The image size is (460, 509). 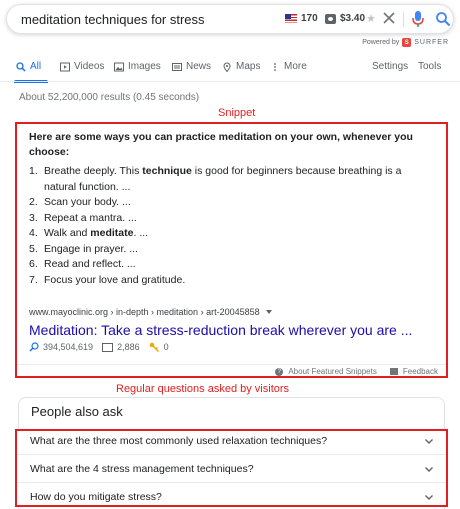 I want to click on caret-down-icon, so click(x=268, y=312).